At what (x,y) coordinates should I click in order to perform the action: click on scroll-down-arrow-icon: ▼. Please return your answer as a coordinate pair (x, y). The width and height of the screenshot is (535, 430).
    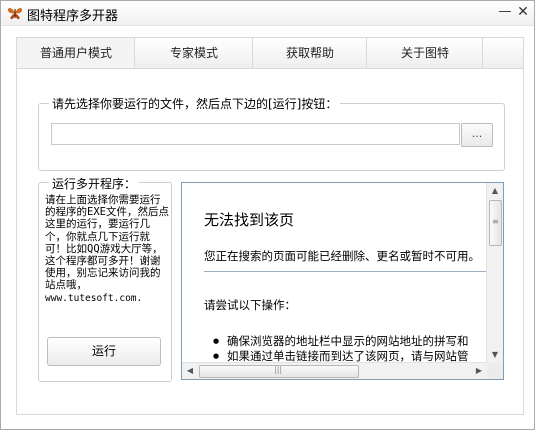
    Looking at the image, I should click on (495, 355).